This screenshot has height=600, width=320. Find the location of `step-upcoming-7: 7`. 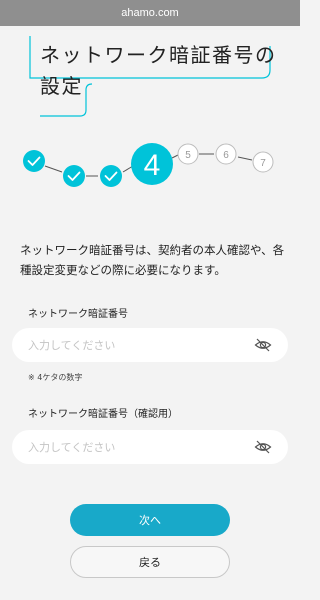

step-upcoming-7: 7 is located at coordinates (263, 162).